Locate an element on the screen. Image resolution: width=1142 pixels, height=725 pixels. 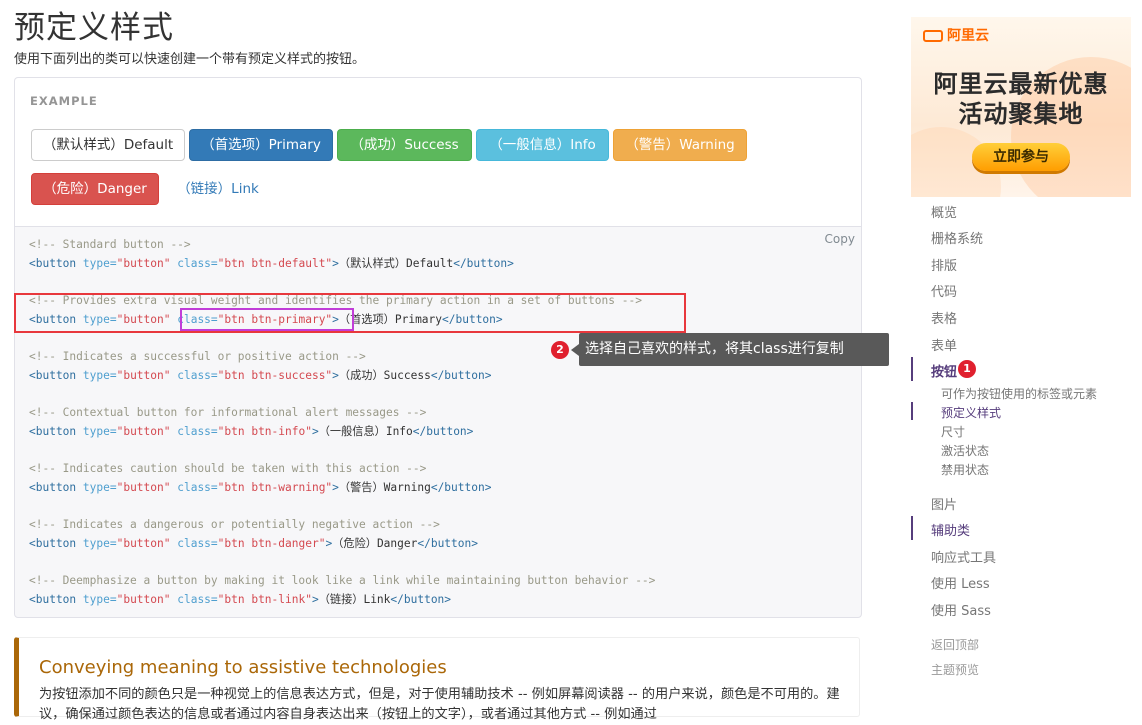
sidebar-item-less: 使用 Less is located at coordinates (960, 582).